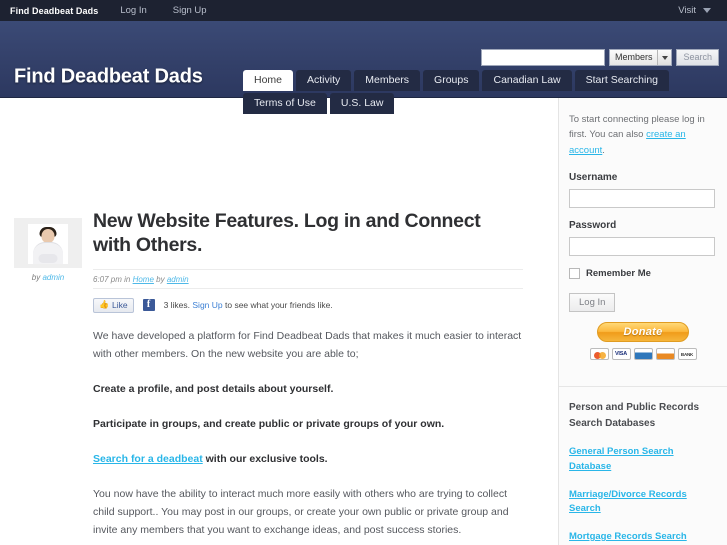  What do you see at coordinates (599, 354) in the screenshot?
I see `mastercard-icon` at bounding box center [599, 354].